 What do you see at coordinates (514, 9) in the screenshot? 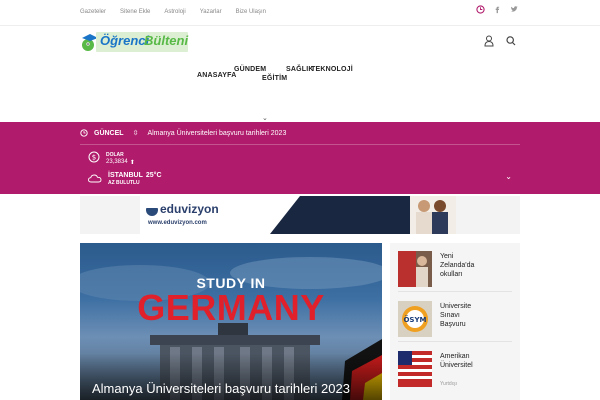
I see `twitter-icon` at bounding box center [514, 9].